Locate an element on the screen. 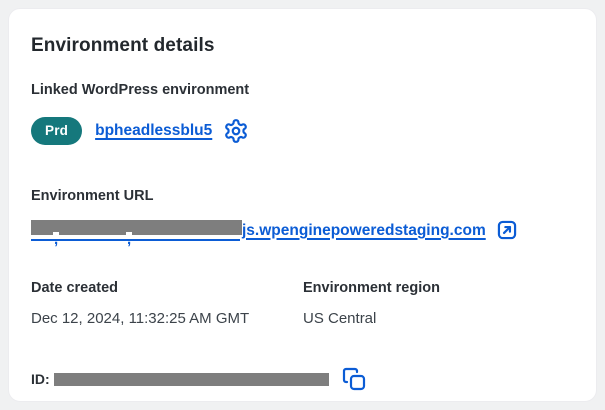  environment-settings-button is located at coordinates (236, 131).